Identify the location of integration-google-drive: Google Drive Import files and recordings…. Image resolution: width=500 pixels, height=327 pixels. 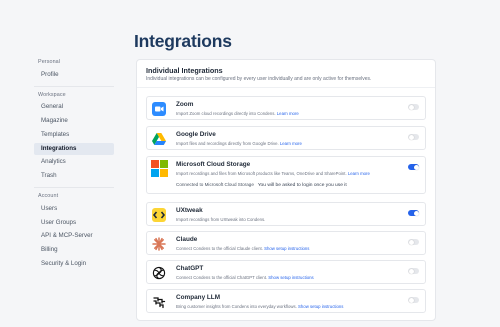
(286, 138).